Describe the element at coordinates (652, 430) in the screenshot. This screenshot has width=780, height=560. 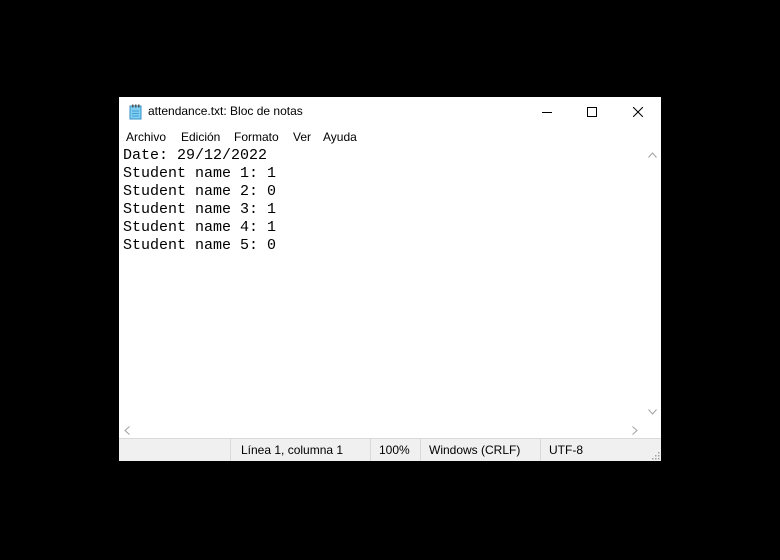
I see `scrollbar-corner` at that location.